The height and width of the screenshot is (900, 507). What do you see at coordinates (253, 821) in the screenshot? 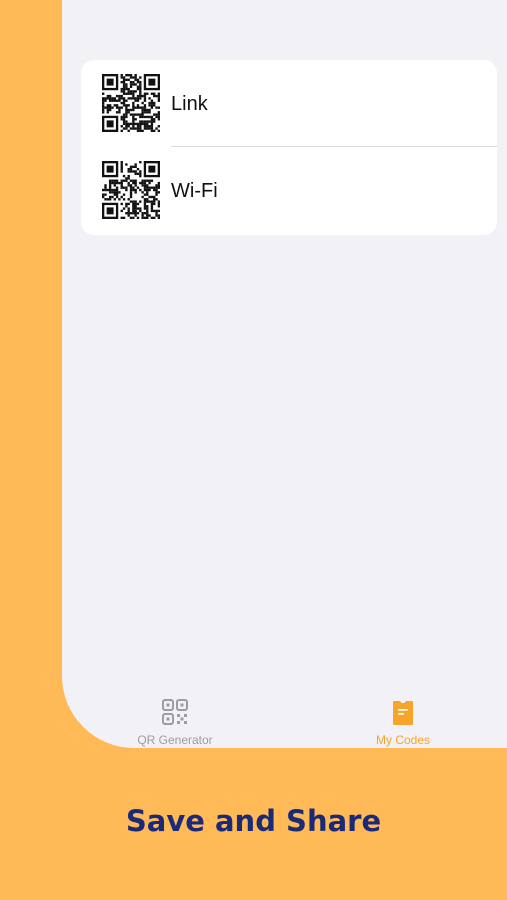
I see `promo-caption: Save and Share` at bounding box center [253, 821].